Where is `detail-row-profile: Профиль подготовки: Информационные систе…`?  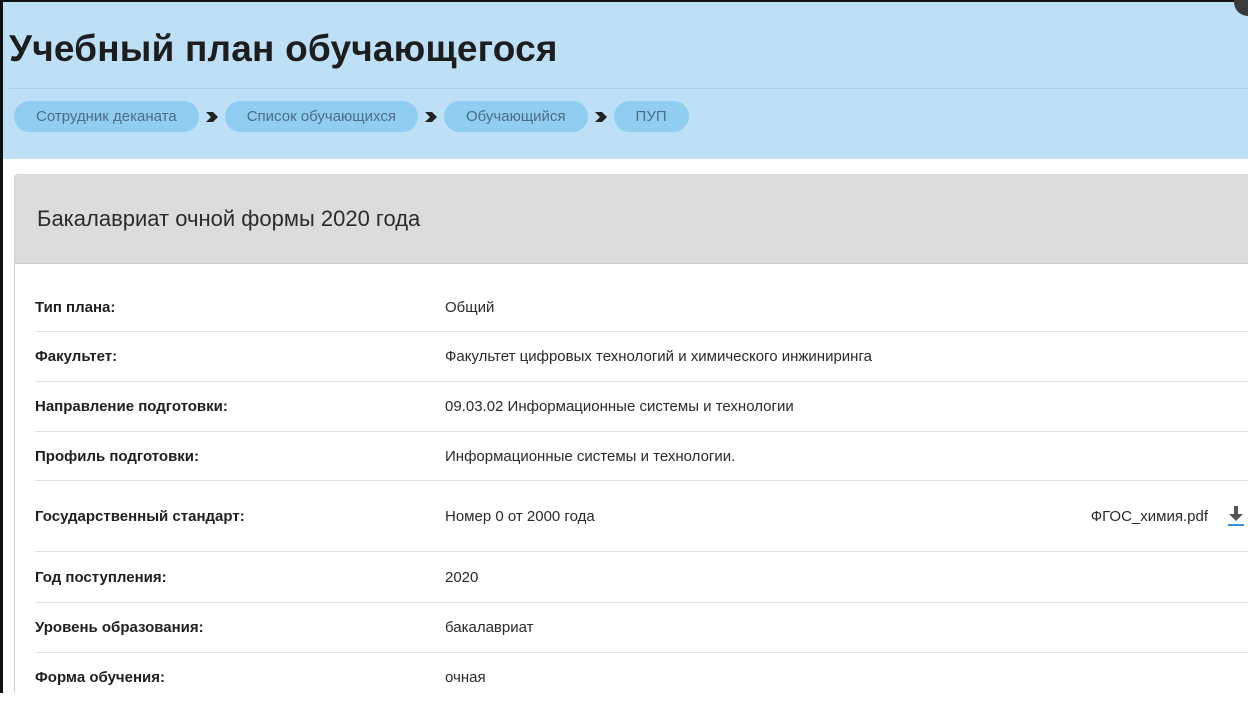
detail-row-profile: Профиль подготовки: Информационные систе… is located at coordinates (641, 456).